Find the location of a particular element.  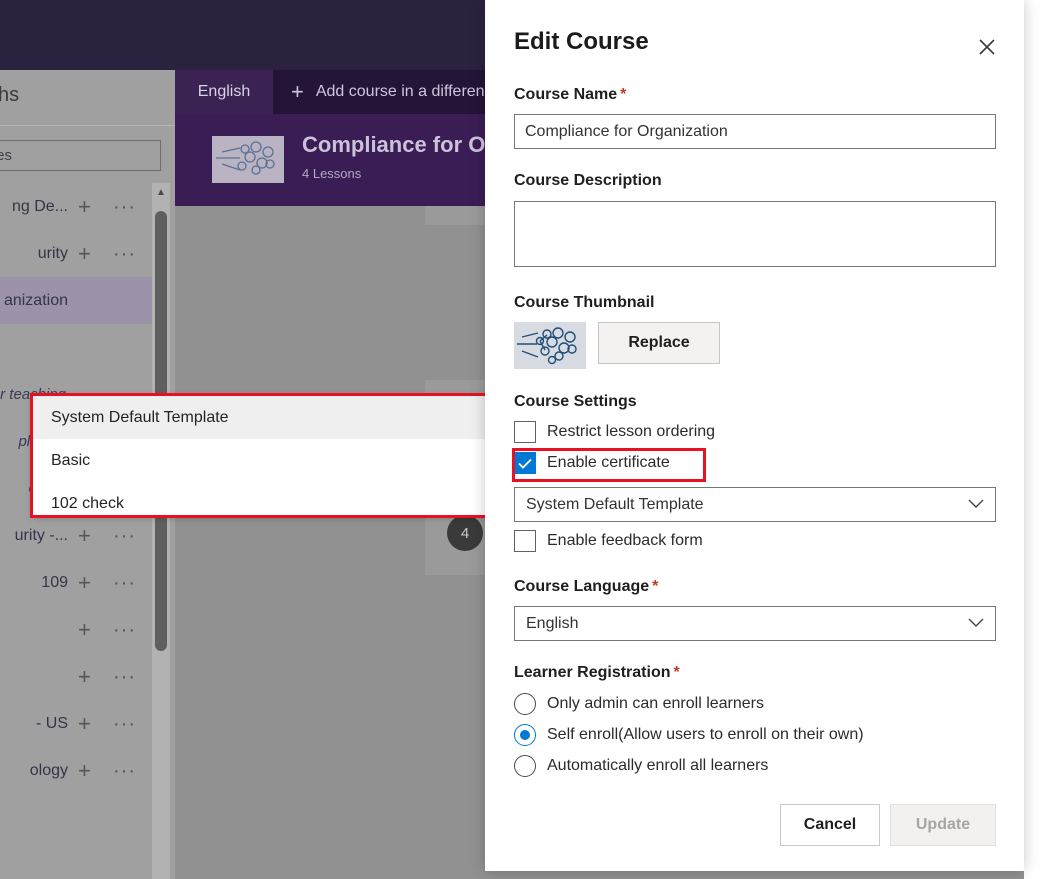

course-name-label: Course Name * is located at coordinates (570, 94).